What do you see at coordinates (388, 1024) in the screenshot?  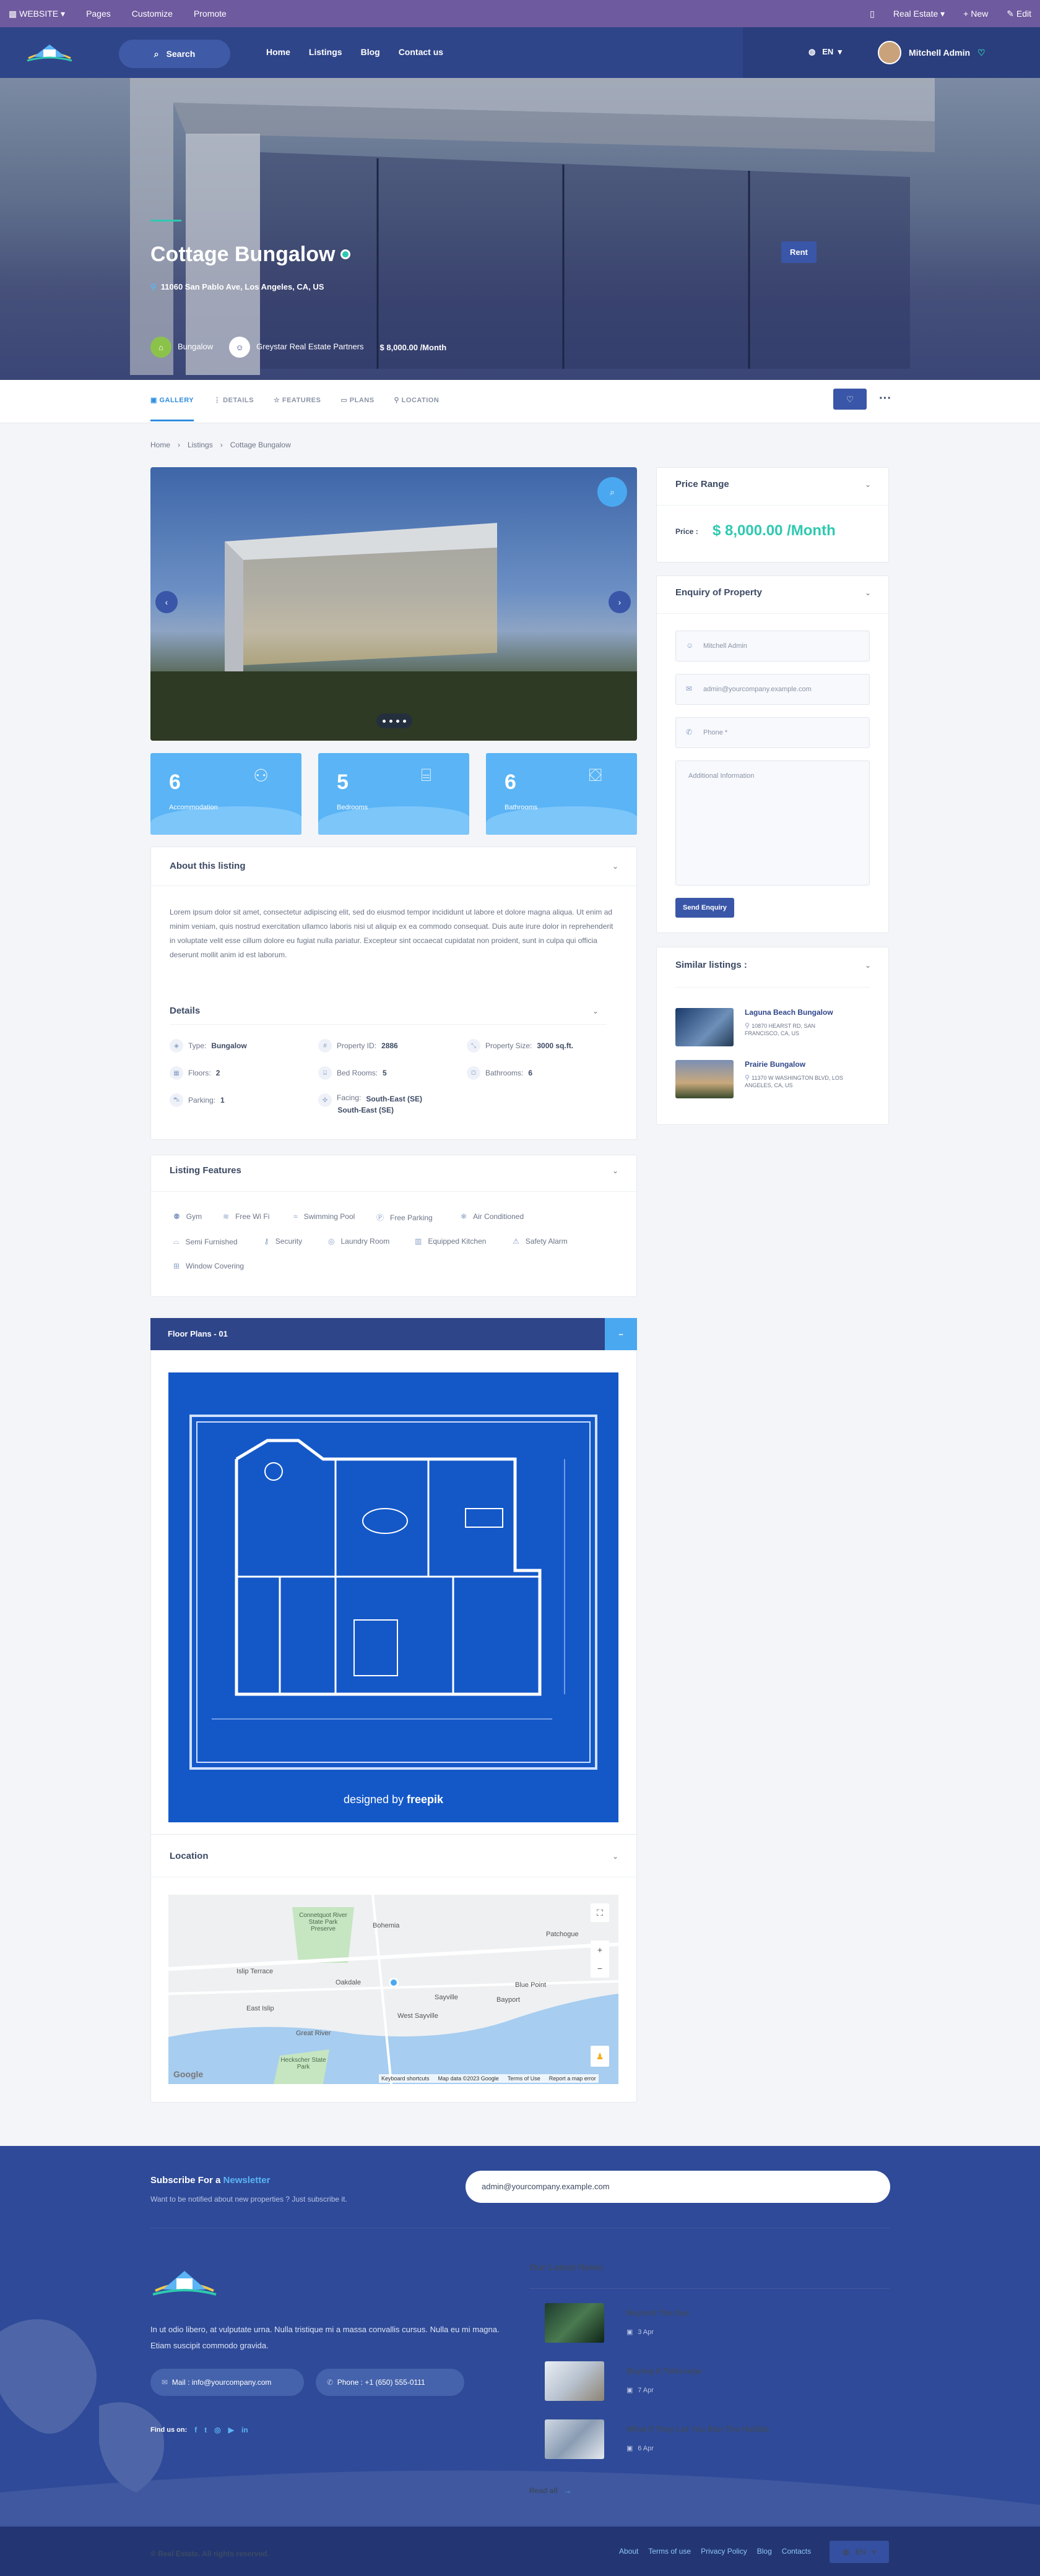 I see `divider` at bounding box center [388, 1024].